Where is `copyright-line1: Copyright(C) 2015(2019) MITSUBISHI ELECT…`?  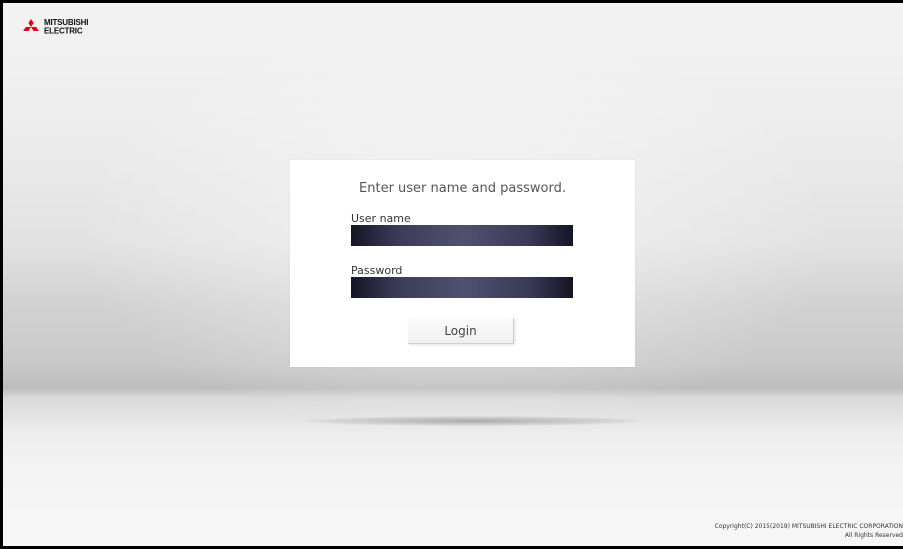 copyright-line1: Copyright(C) 2015(2019) MITSUBISHI ELECT… is located at coordinates (808, 526).